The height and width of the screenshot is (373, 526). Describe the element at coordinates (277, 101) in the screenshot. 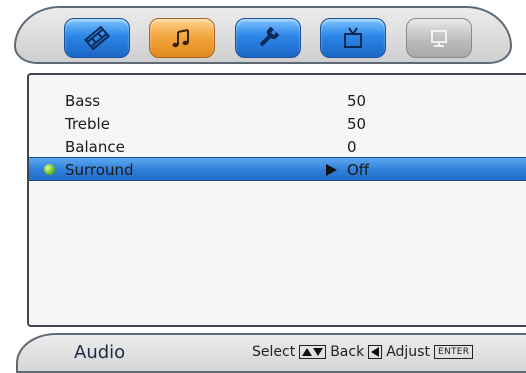

I see `setting-row-bass: Bass 50` at that location.